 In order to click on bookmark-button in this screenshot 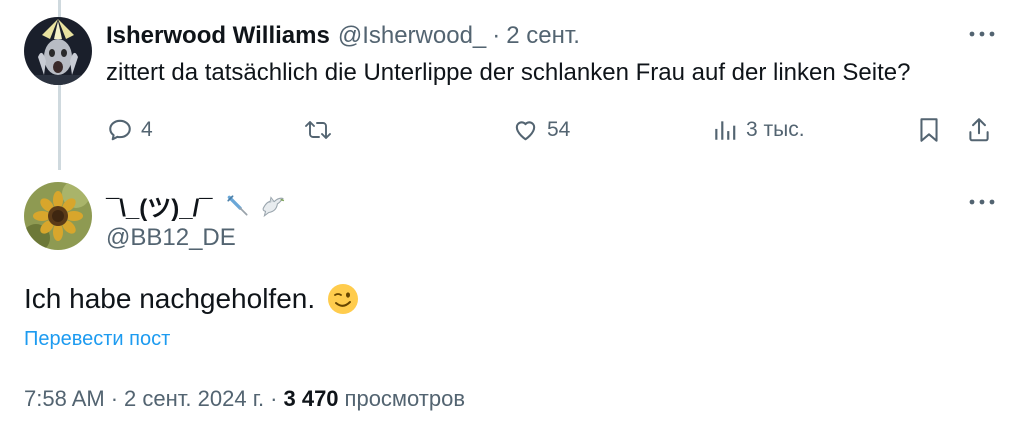, I will do `click(929, 130)`.